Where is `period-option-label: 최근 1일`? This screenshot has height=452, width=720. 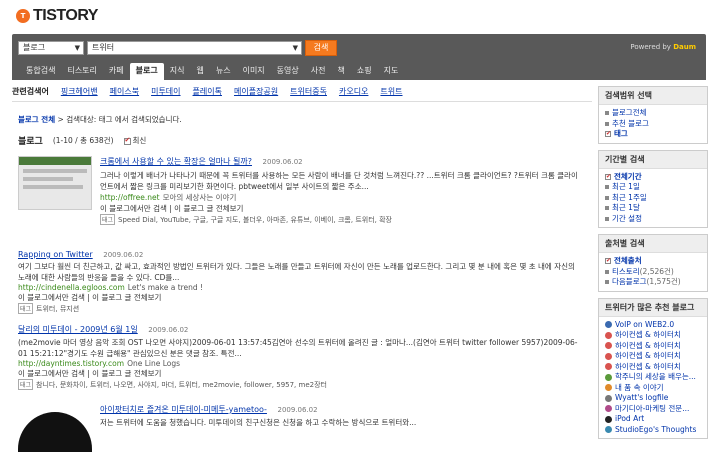
period-option-label: 최근 1일 is located at coordinates (626, 186).